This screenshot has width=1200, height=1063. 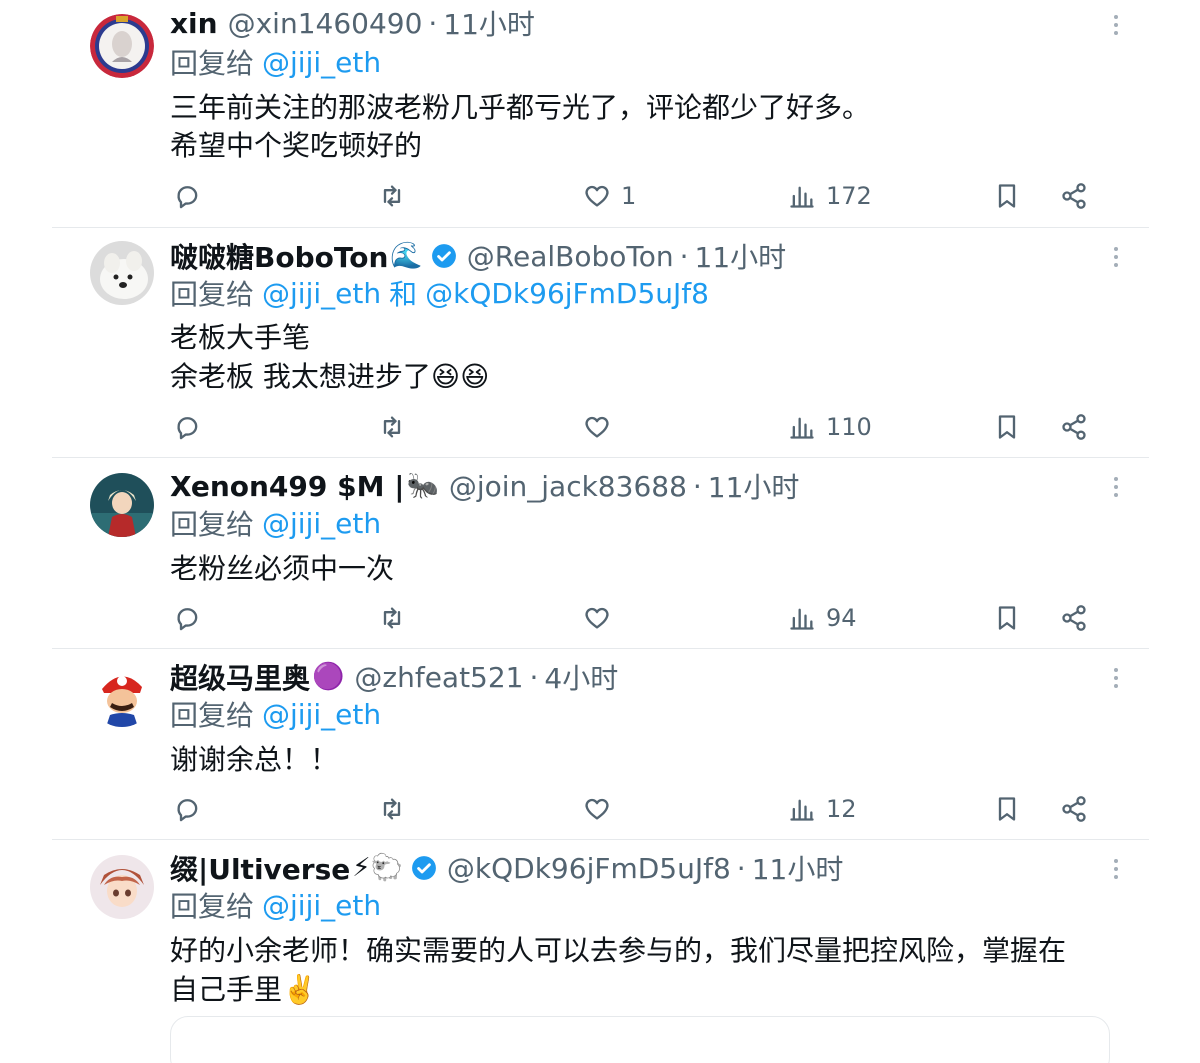 What do you see at coordinates (581, 677) in the screenshot?
I see `timestamp: 4小时` at bounding box center [581, 677].